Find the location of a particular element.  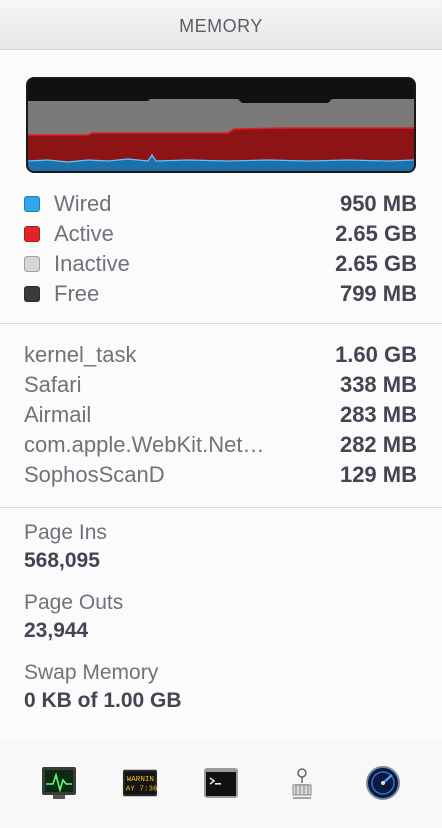

legend-row-inactive: Inactive 2.65 GB is located at coordinates (221, 264).